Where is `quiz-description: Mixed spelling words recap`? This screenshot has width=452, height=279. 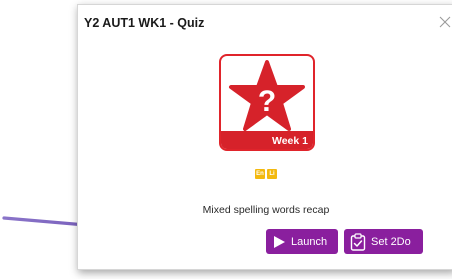
quiz-description: Mixed spelling words recap is located at coordinates (266, 210).